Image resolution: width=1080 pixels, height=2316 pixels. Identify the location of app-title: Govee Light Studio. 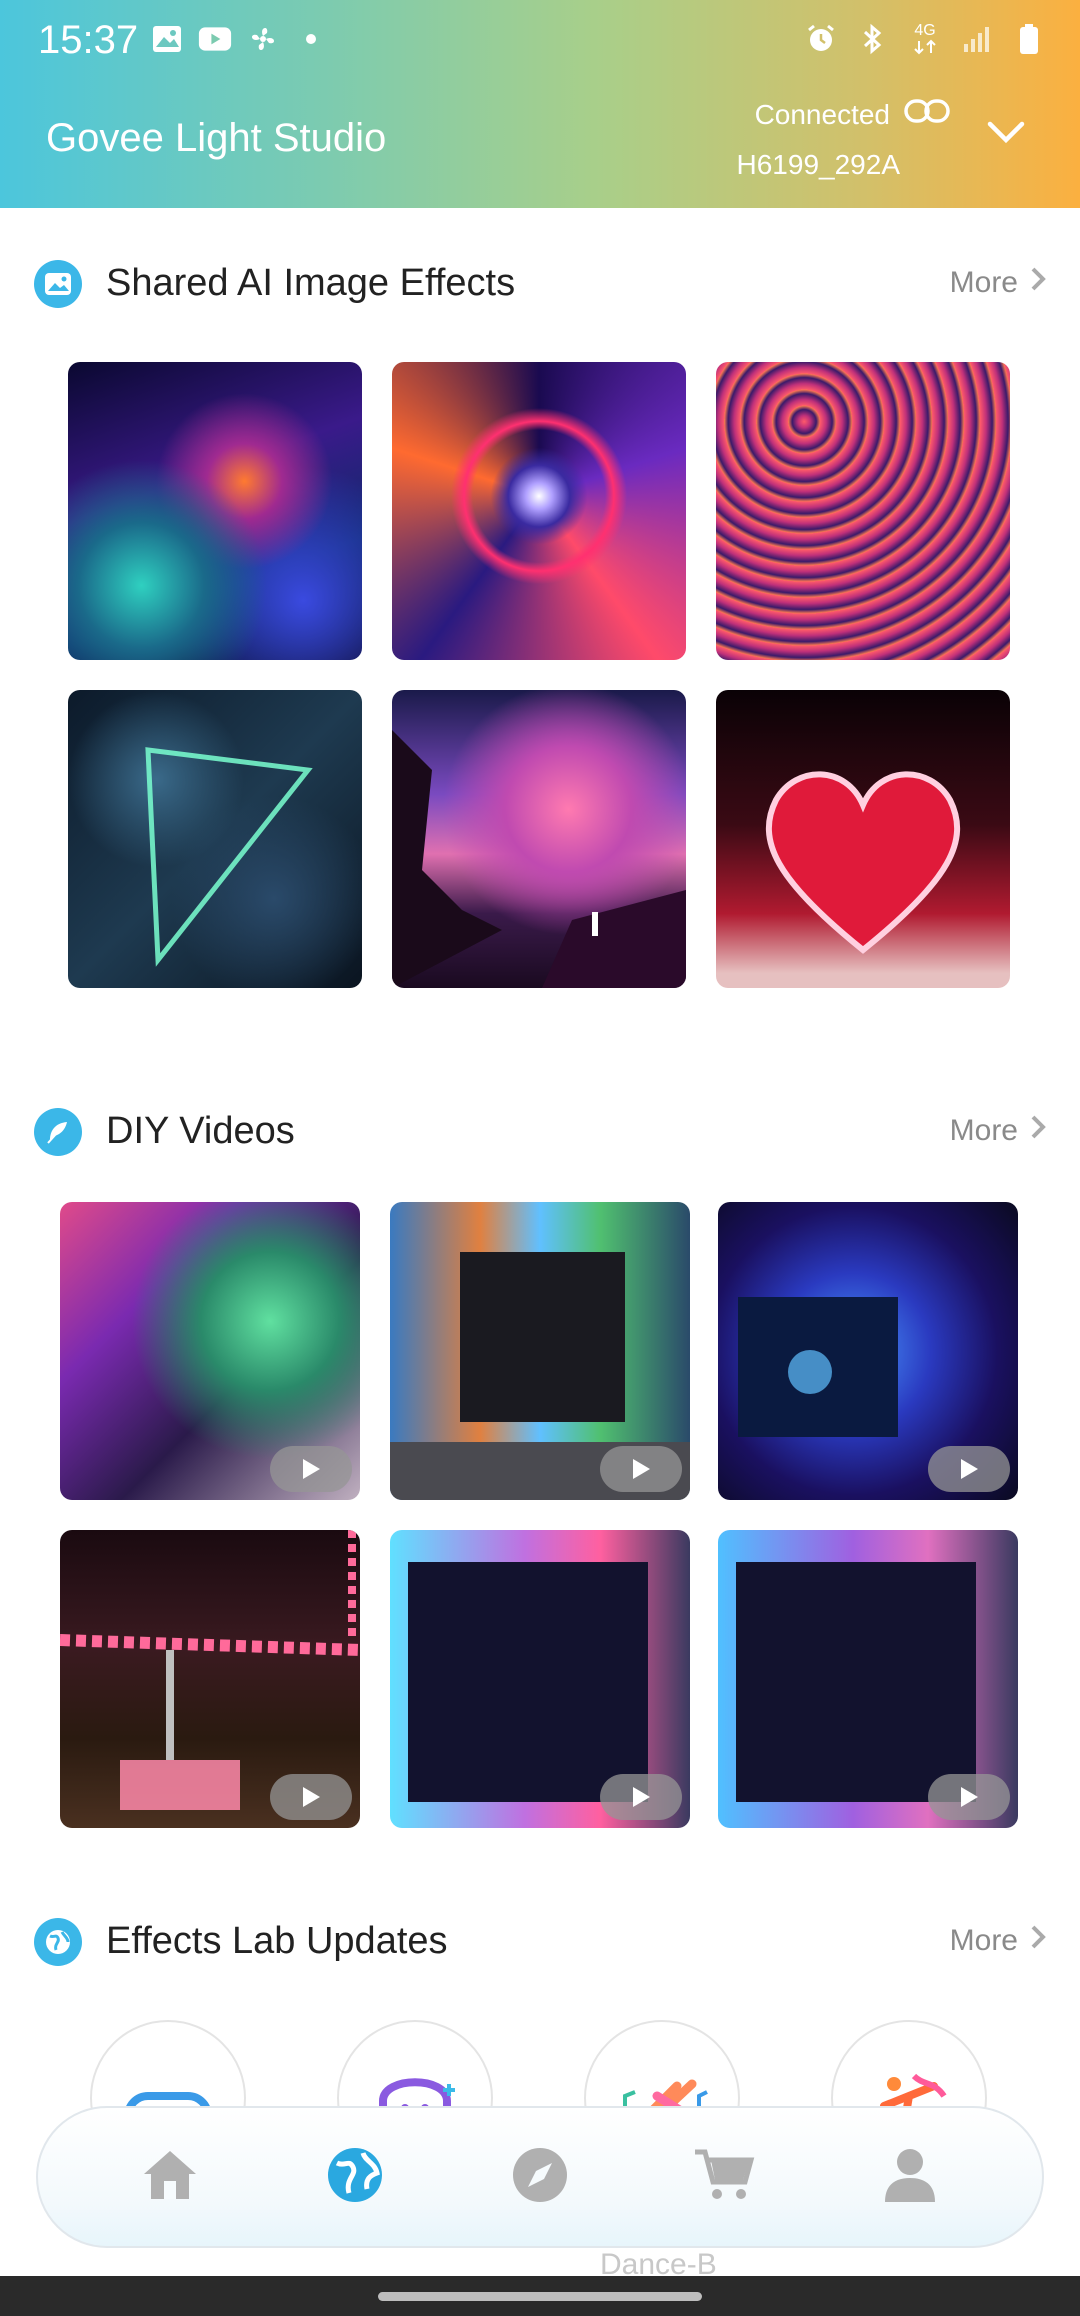
(216, 138).